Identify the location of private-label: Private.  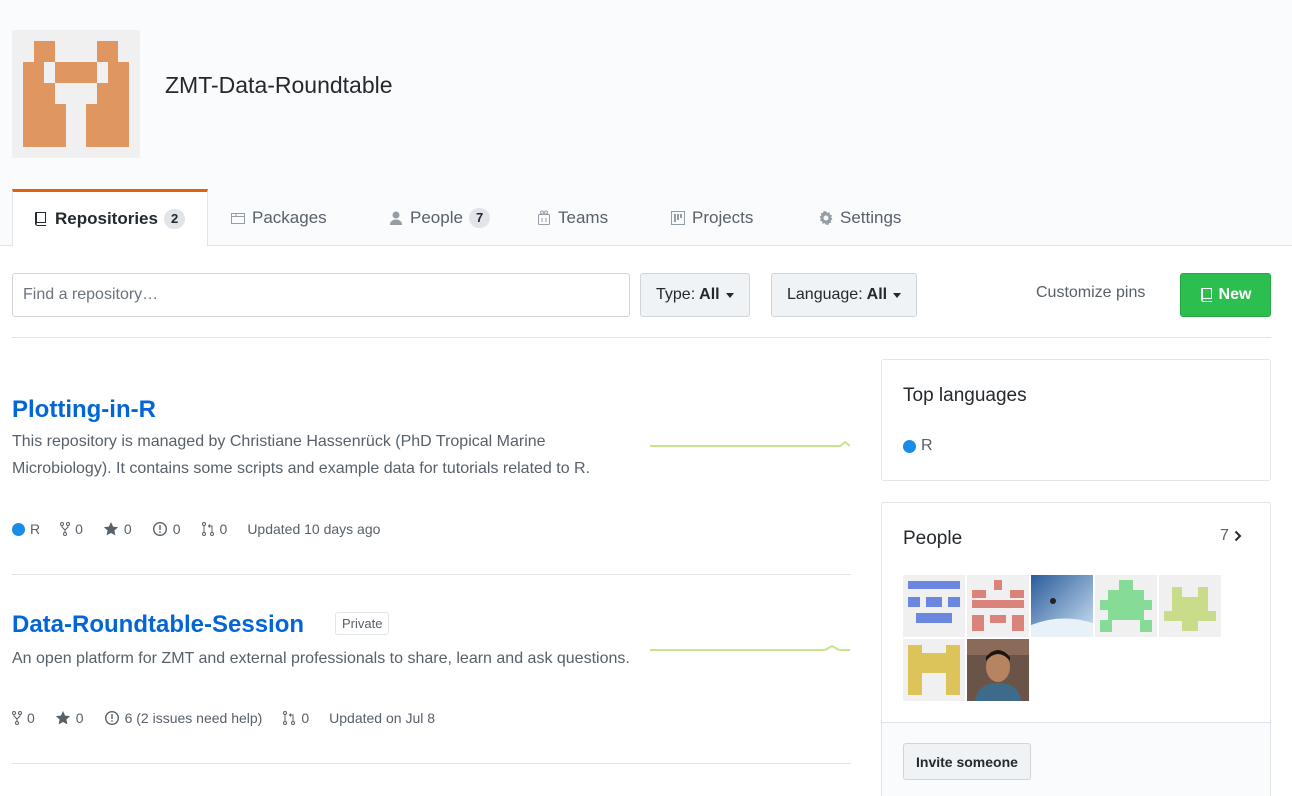
(362, 623).